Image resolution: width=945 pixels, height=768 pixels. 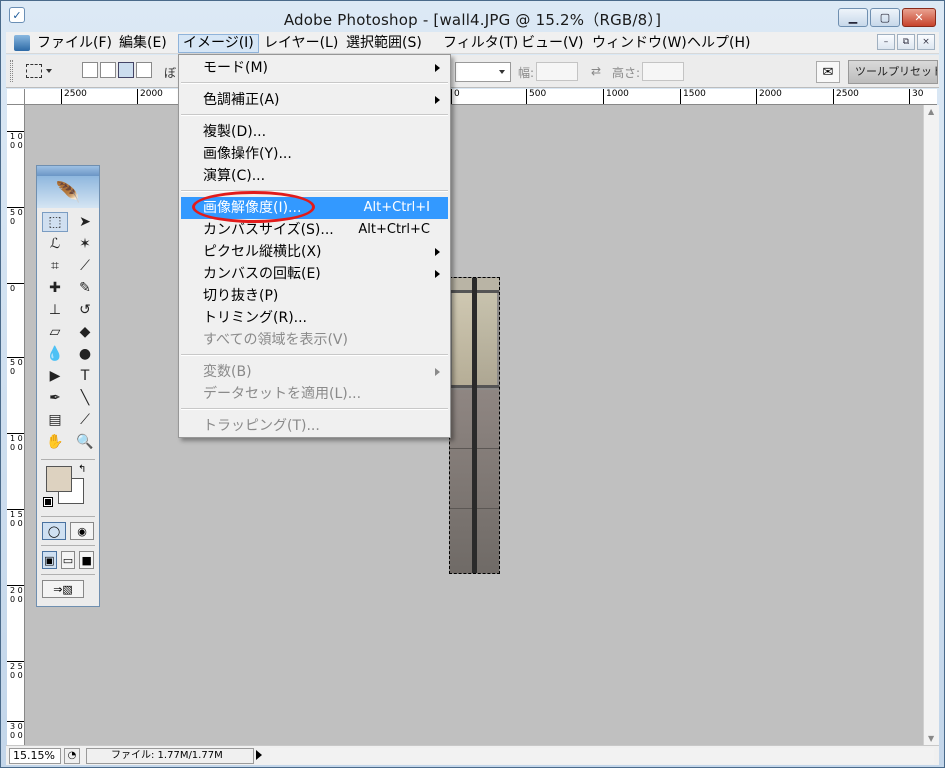 I want to click on path-select-tool-icon: ▶, so click(x=55, y=376).